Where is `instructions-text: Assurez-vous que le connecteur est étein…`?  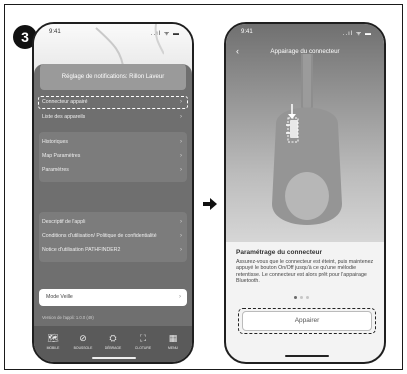
instructions-text: Assurez-vous que le connecteur est étein… is located at coordinates (305, 272).